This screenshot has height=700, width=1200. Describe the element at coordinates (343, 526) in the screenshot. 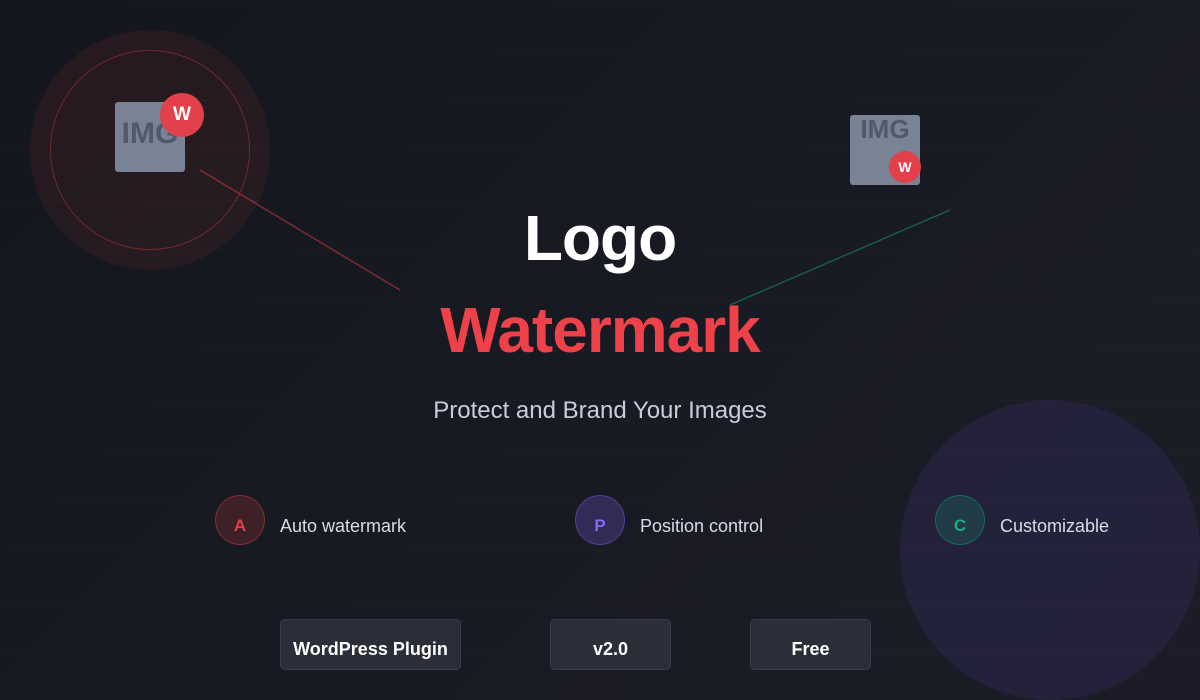

I see `feature-label: Auto watermark` at that location.